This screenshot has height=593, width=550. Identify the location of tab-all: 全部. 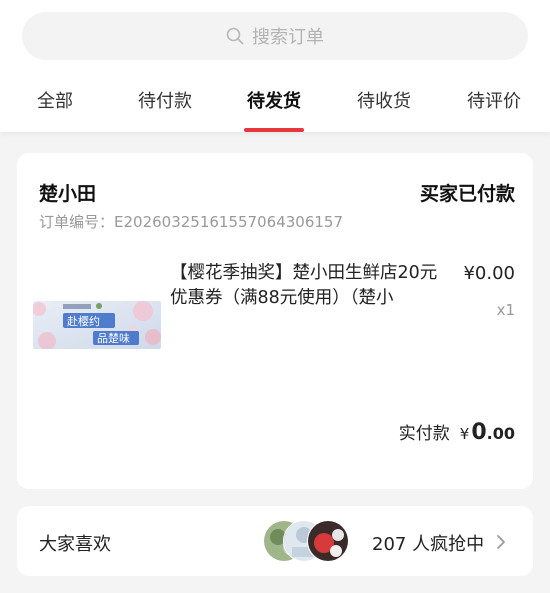
(55, 104).